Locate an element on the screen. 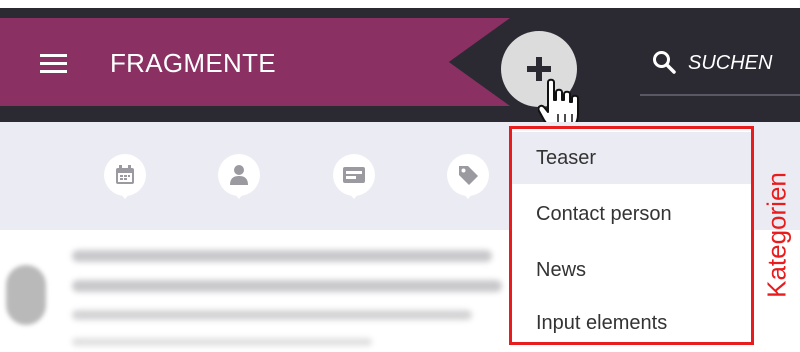 This screenshot has height=352, width=800. search-underline is located at coordinates (720, 95).